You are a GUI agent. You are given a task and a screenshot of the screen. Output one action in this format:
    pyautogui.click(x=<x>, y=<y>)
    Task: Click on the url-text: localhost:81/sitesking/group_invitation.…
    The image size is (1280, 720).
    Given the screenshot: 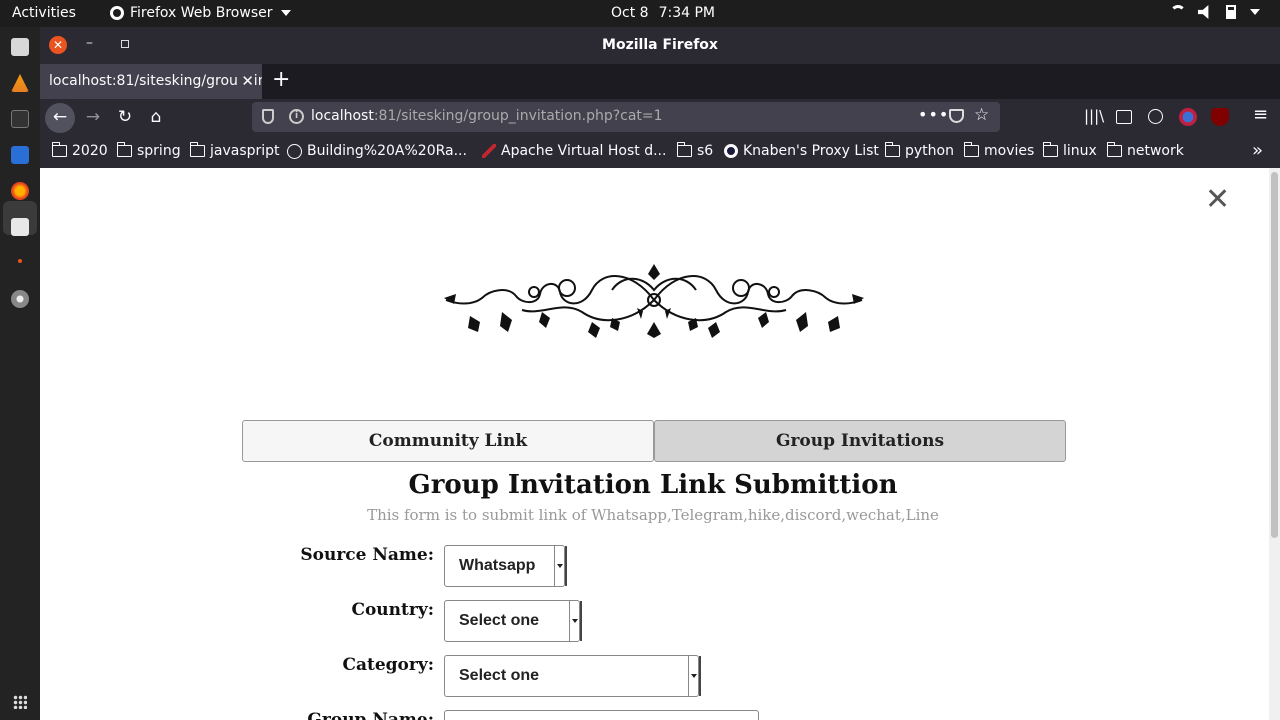 What is the action you would take?
    pyautogui.click(x=487, y=116)
    